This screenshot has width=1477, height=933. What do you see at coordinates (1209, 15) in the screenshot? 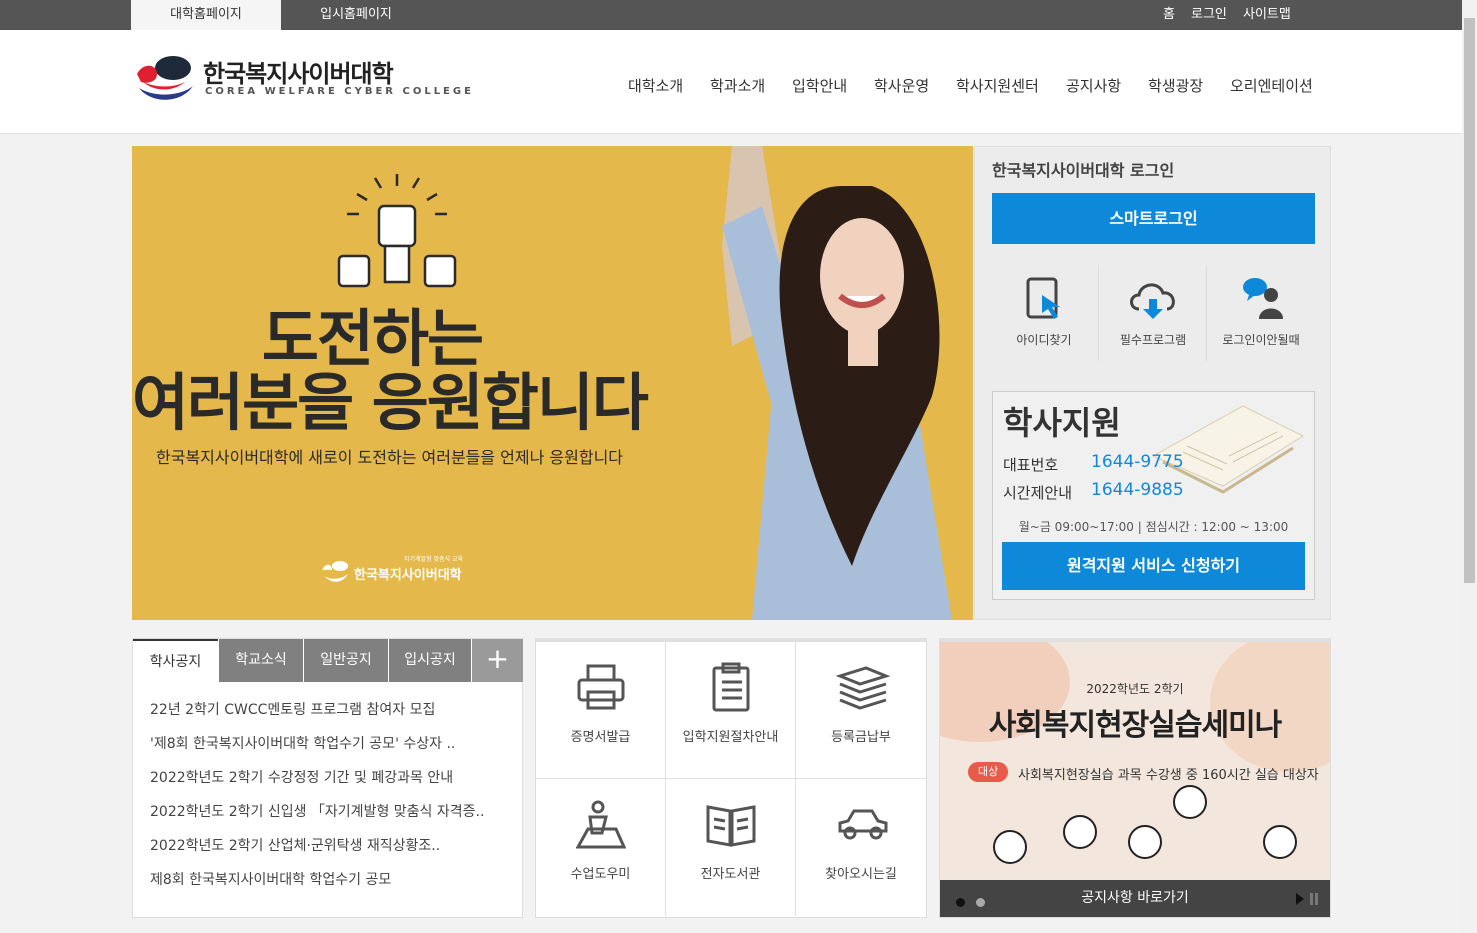
I see `login-link: 로그인` at bounding box center [1209, 15].